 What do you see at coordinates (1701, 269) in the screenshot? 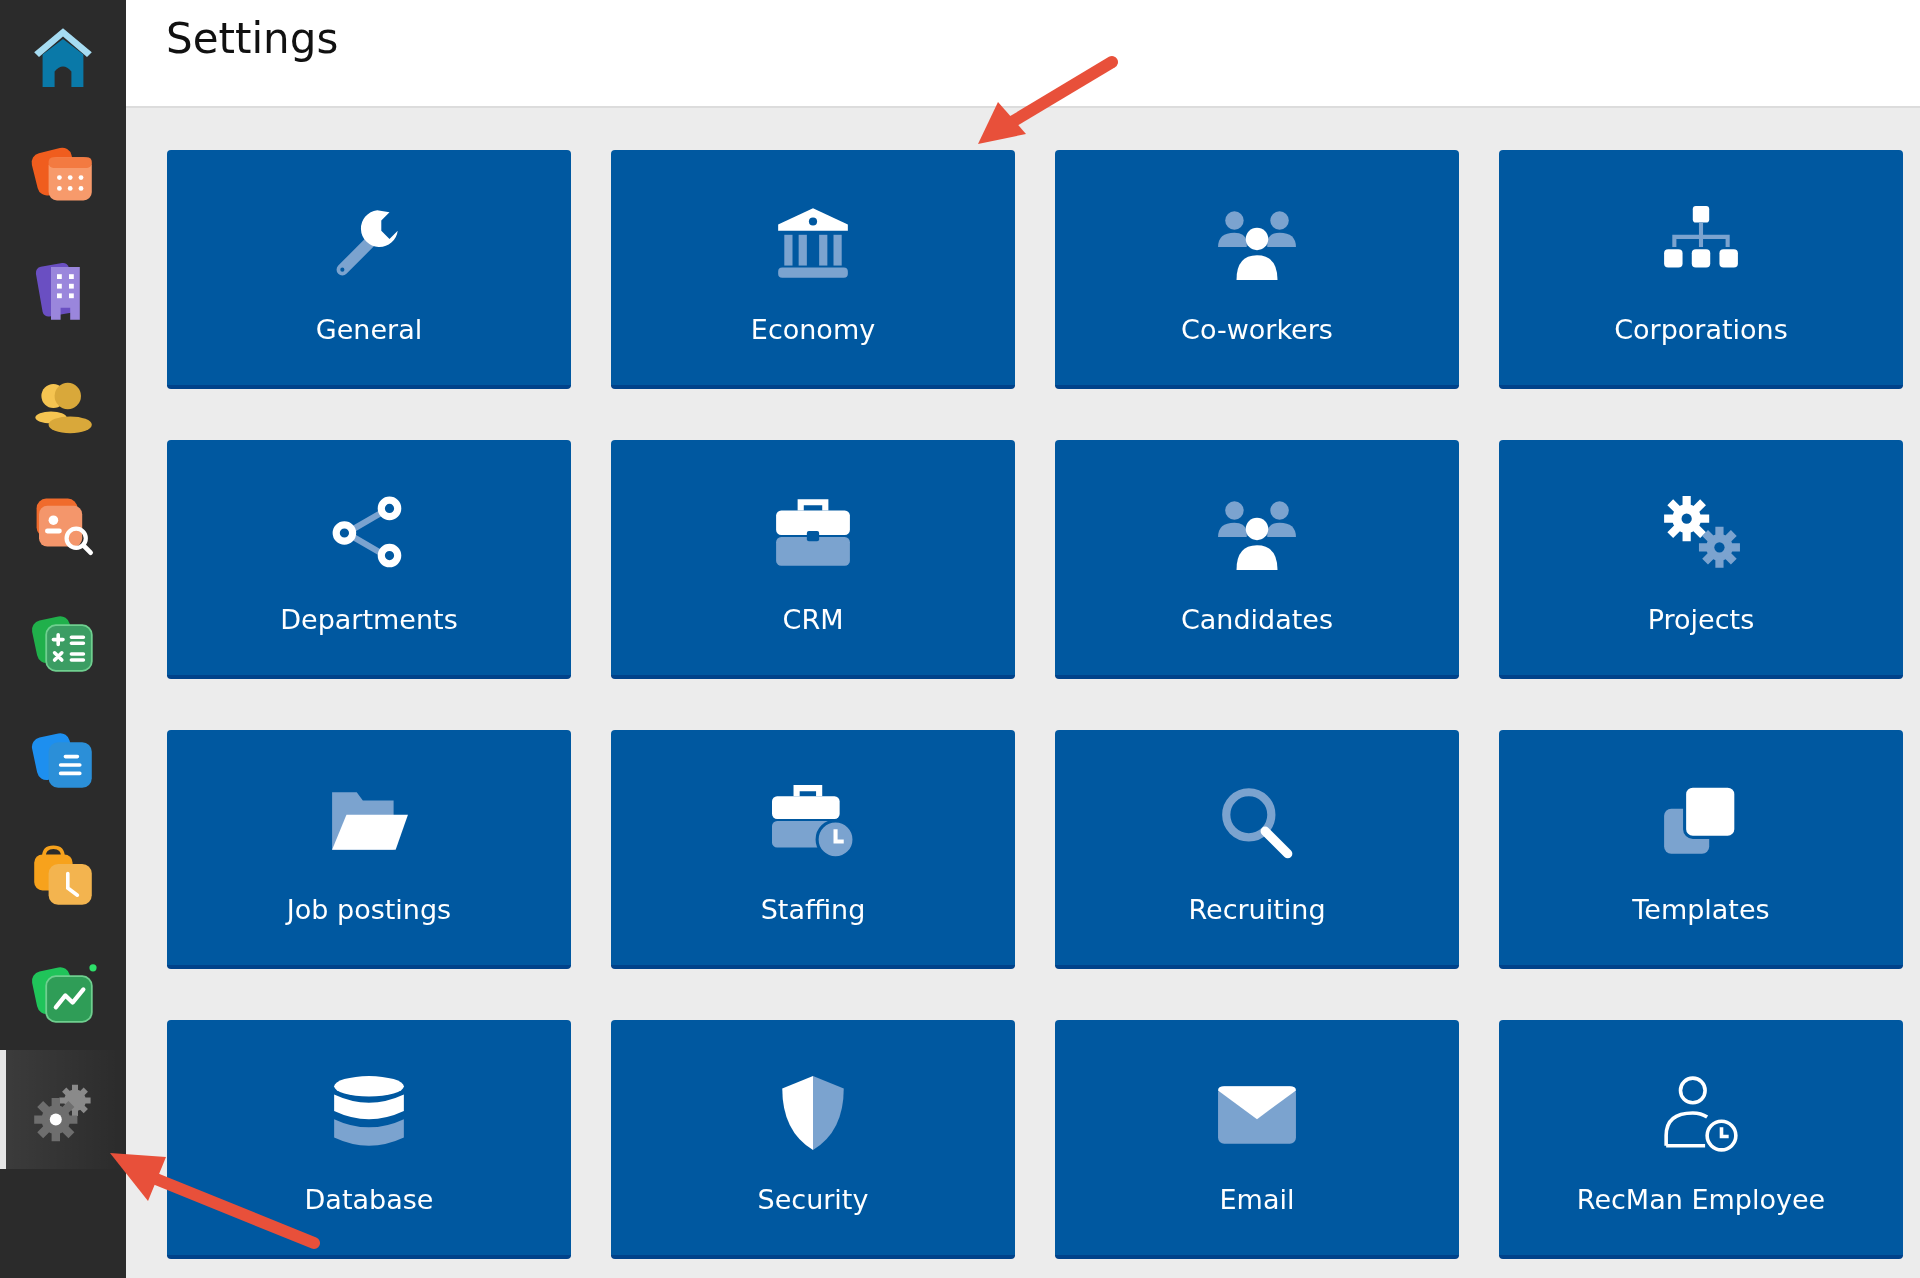
I see `settings-tile: Corporations` at bounding box center [1701, 269].